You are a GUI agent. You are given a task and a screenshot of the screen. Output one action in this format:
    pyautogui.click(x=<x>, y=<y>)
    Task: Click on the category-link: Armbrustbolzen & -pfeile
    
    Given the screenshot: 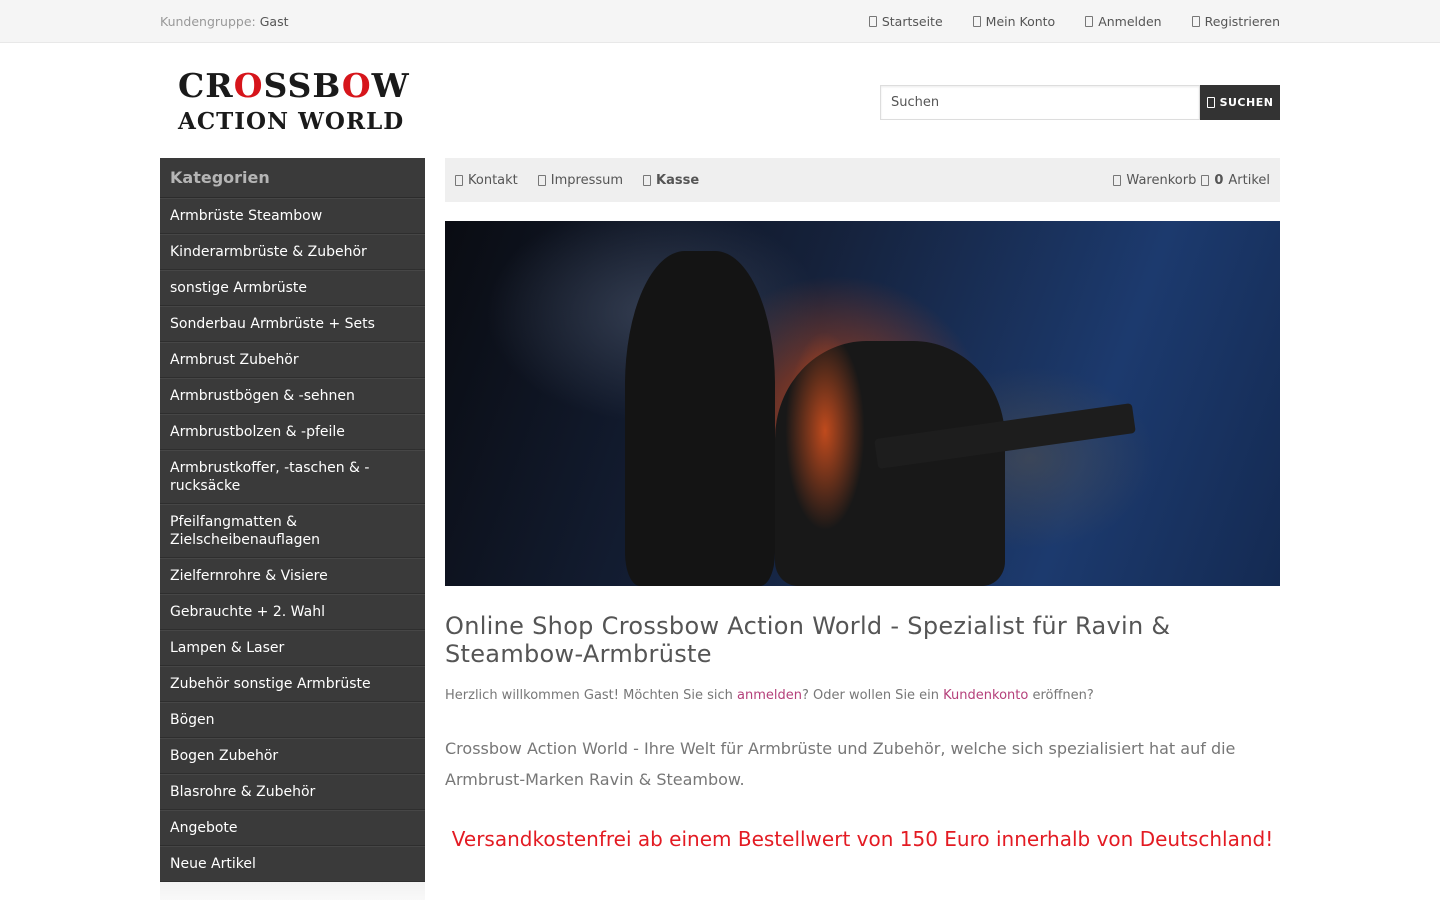 What is the action you would take?
    pyautogui.click(x=292, y=432)
    